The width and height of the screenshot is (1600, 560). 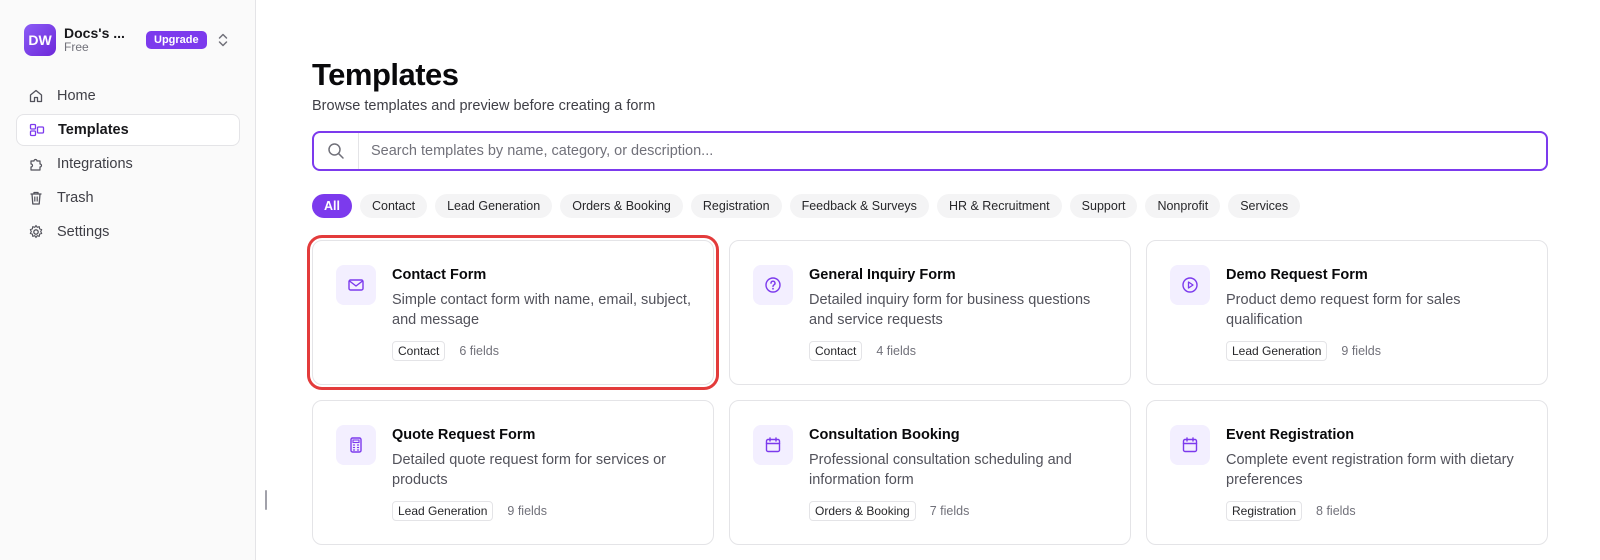 I want to click on search-bar, so click(x=930, y=151).